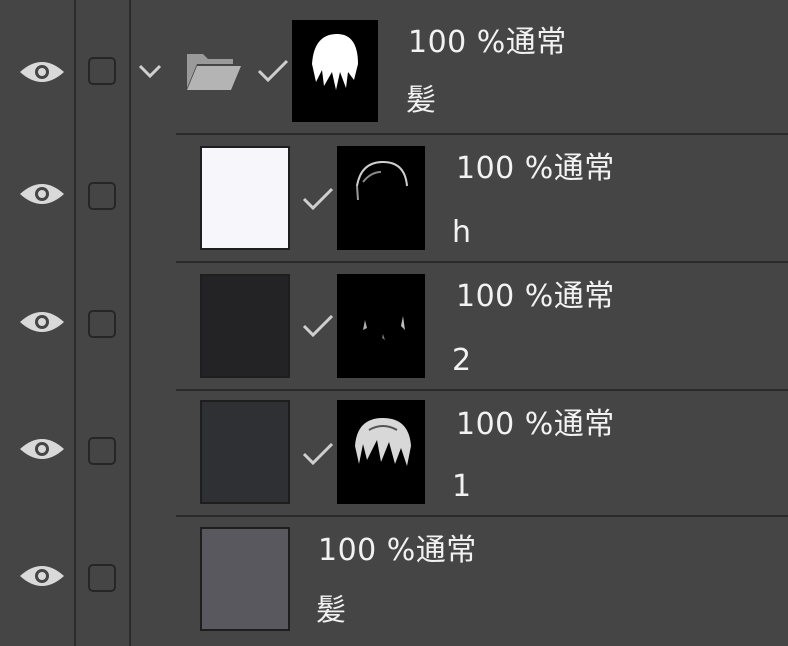 This screenshot has height=646, width=788. What do you see at coordinates (150, 71) in the screenshot?
I see `chevron-down-icon` at bounding box center [150, 71].